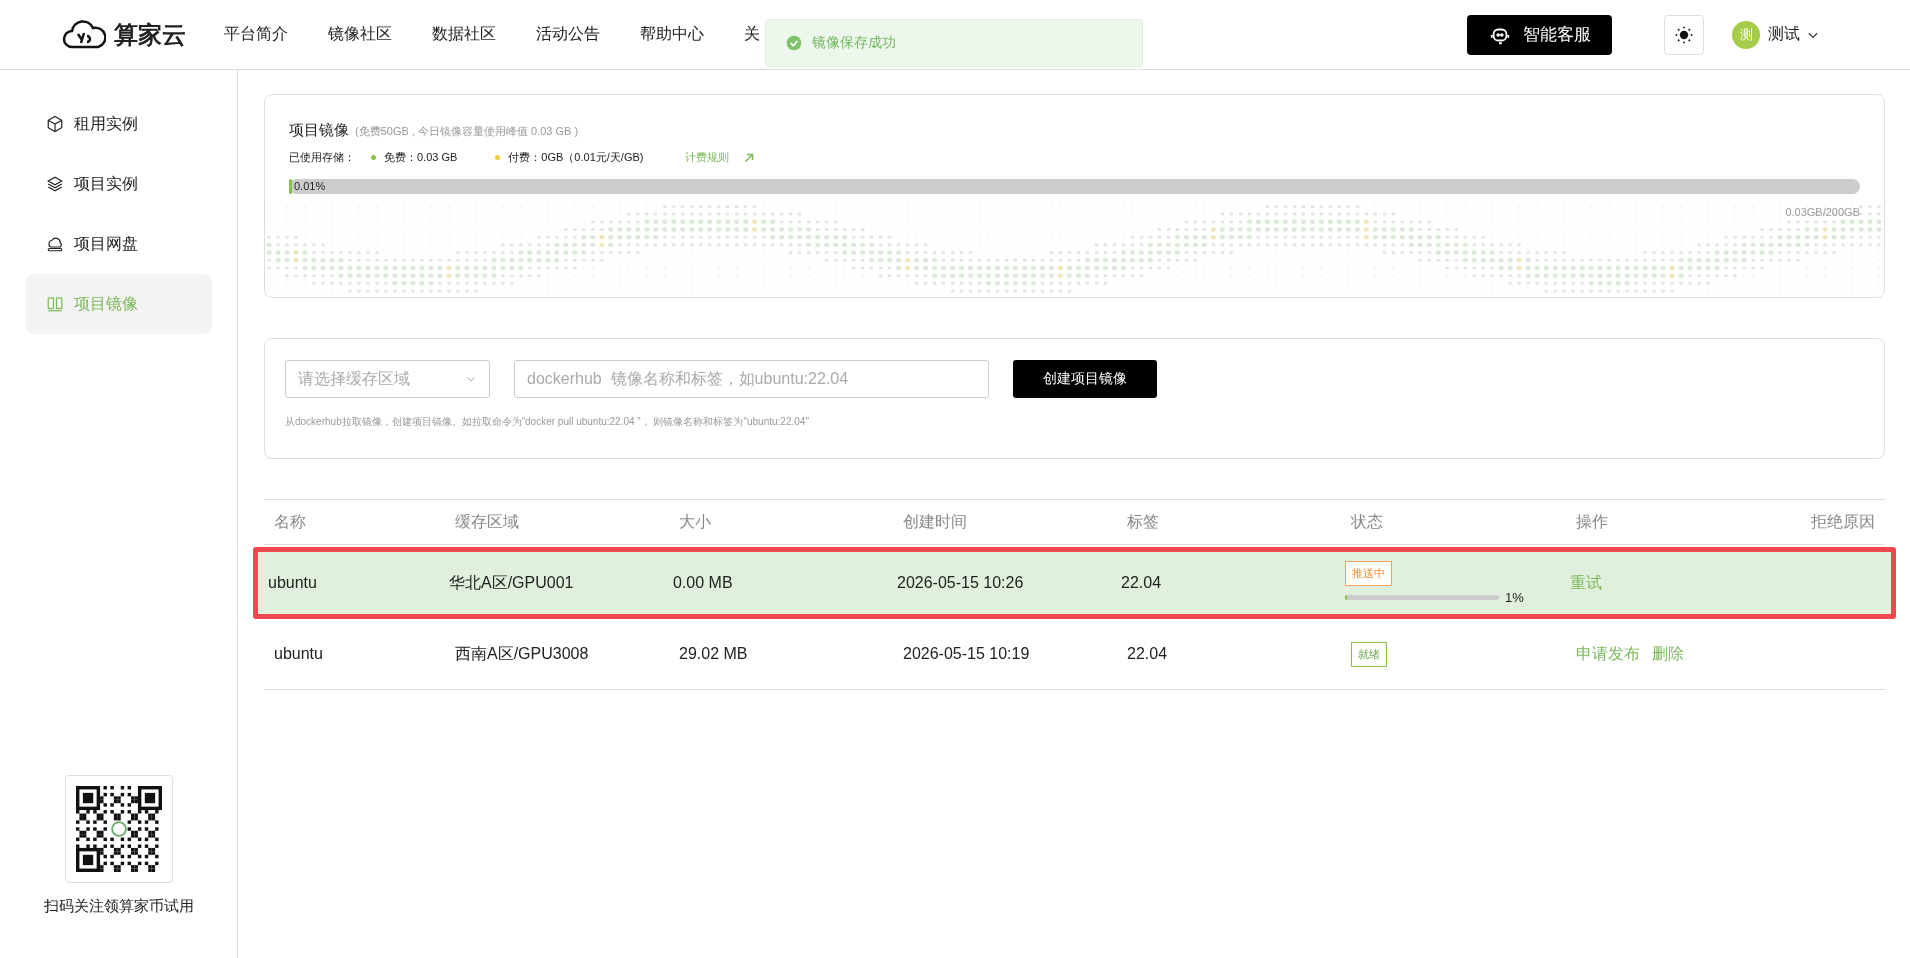 This screenshot has width=1910, height=958. I want to click on column-header: 操作, so click(1592, 521).